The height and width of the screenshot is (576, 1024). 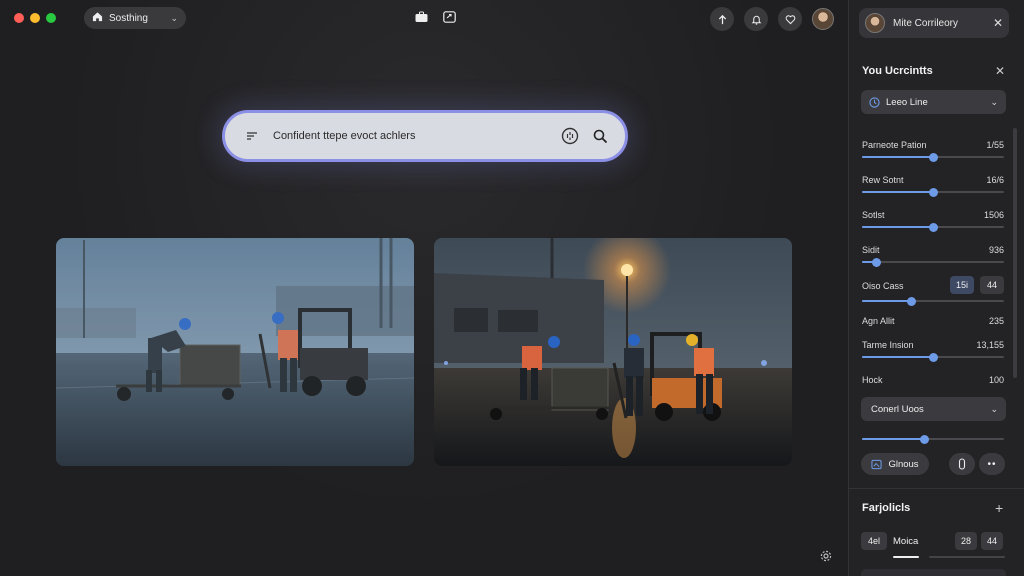 What do you see at coordinates (449, 17) in the screenshot?
I see `export-icon` at bounding box center [449, 17].